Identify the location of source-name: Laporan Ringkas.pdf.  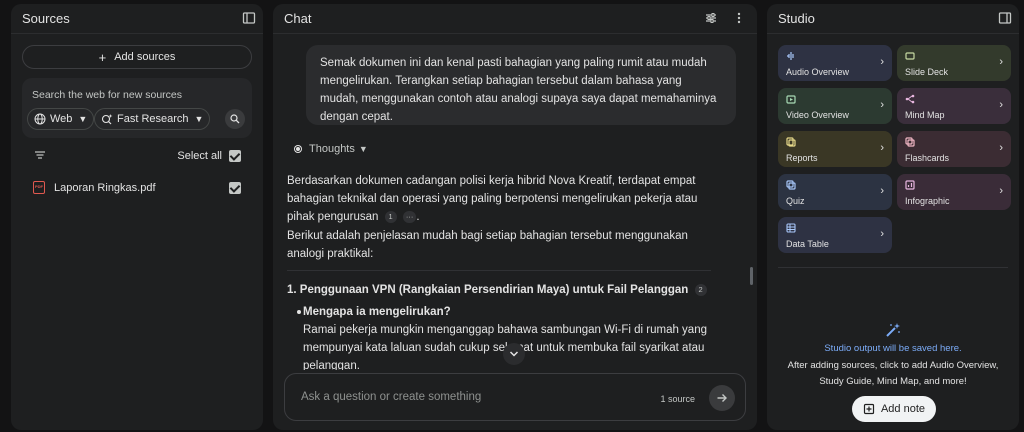
(105, 188).